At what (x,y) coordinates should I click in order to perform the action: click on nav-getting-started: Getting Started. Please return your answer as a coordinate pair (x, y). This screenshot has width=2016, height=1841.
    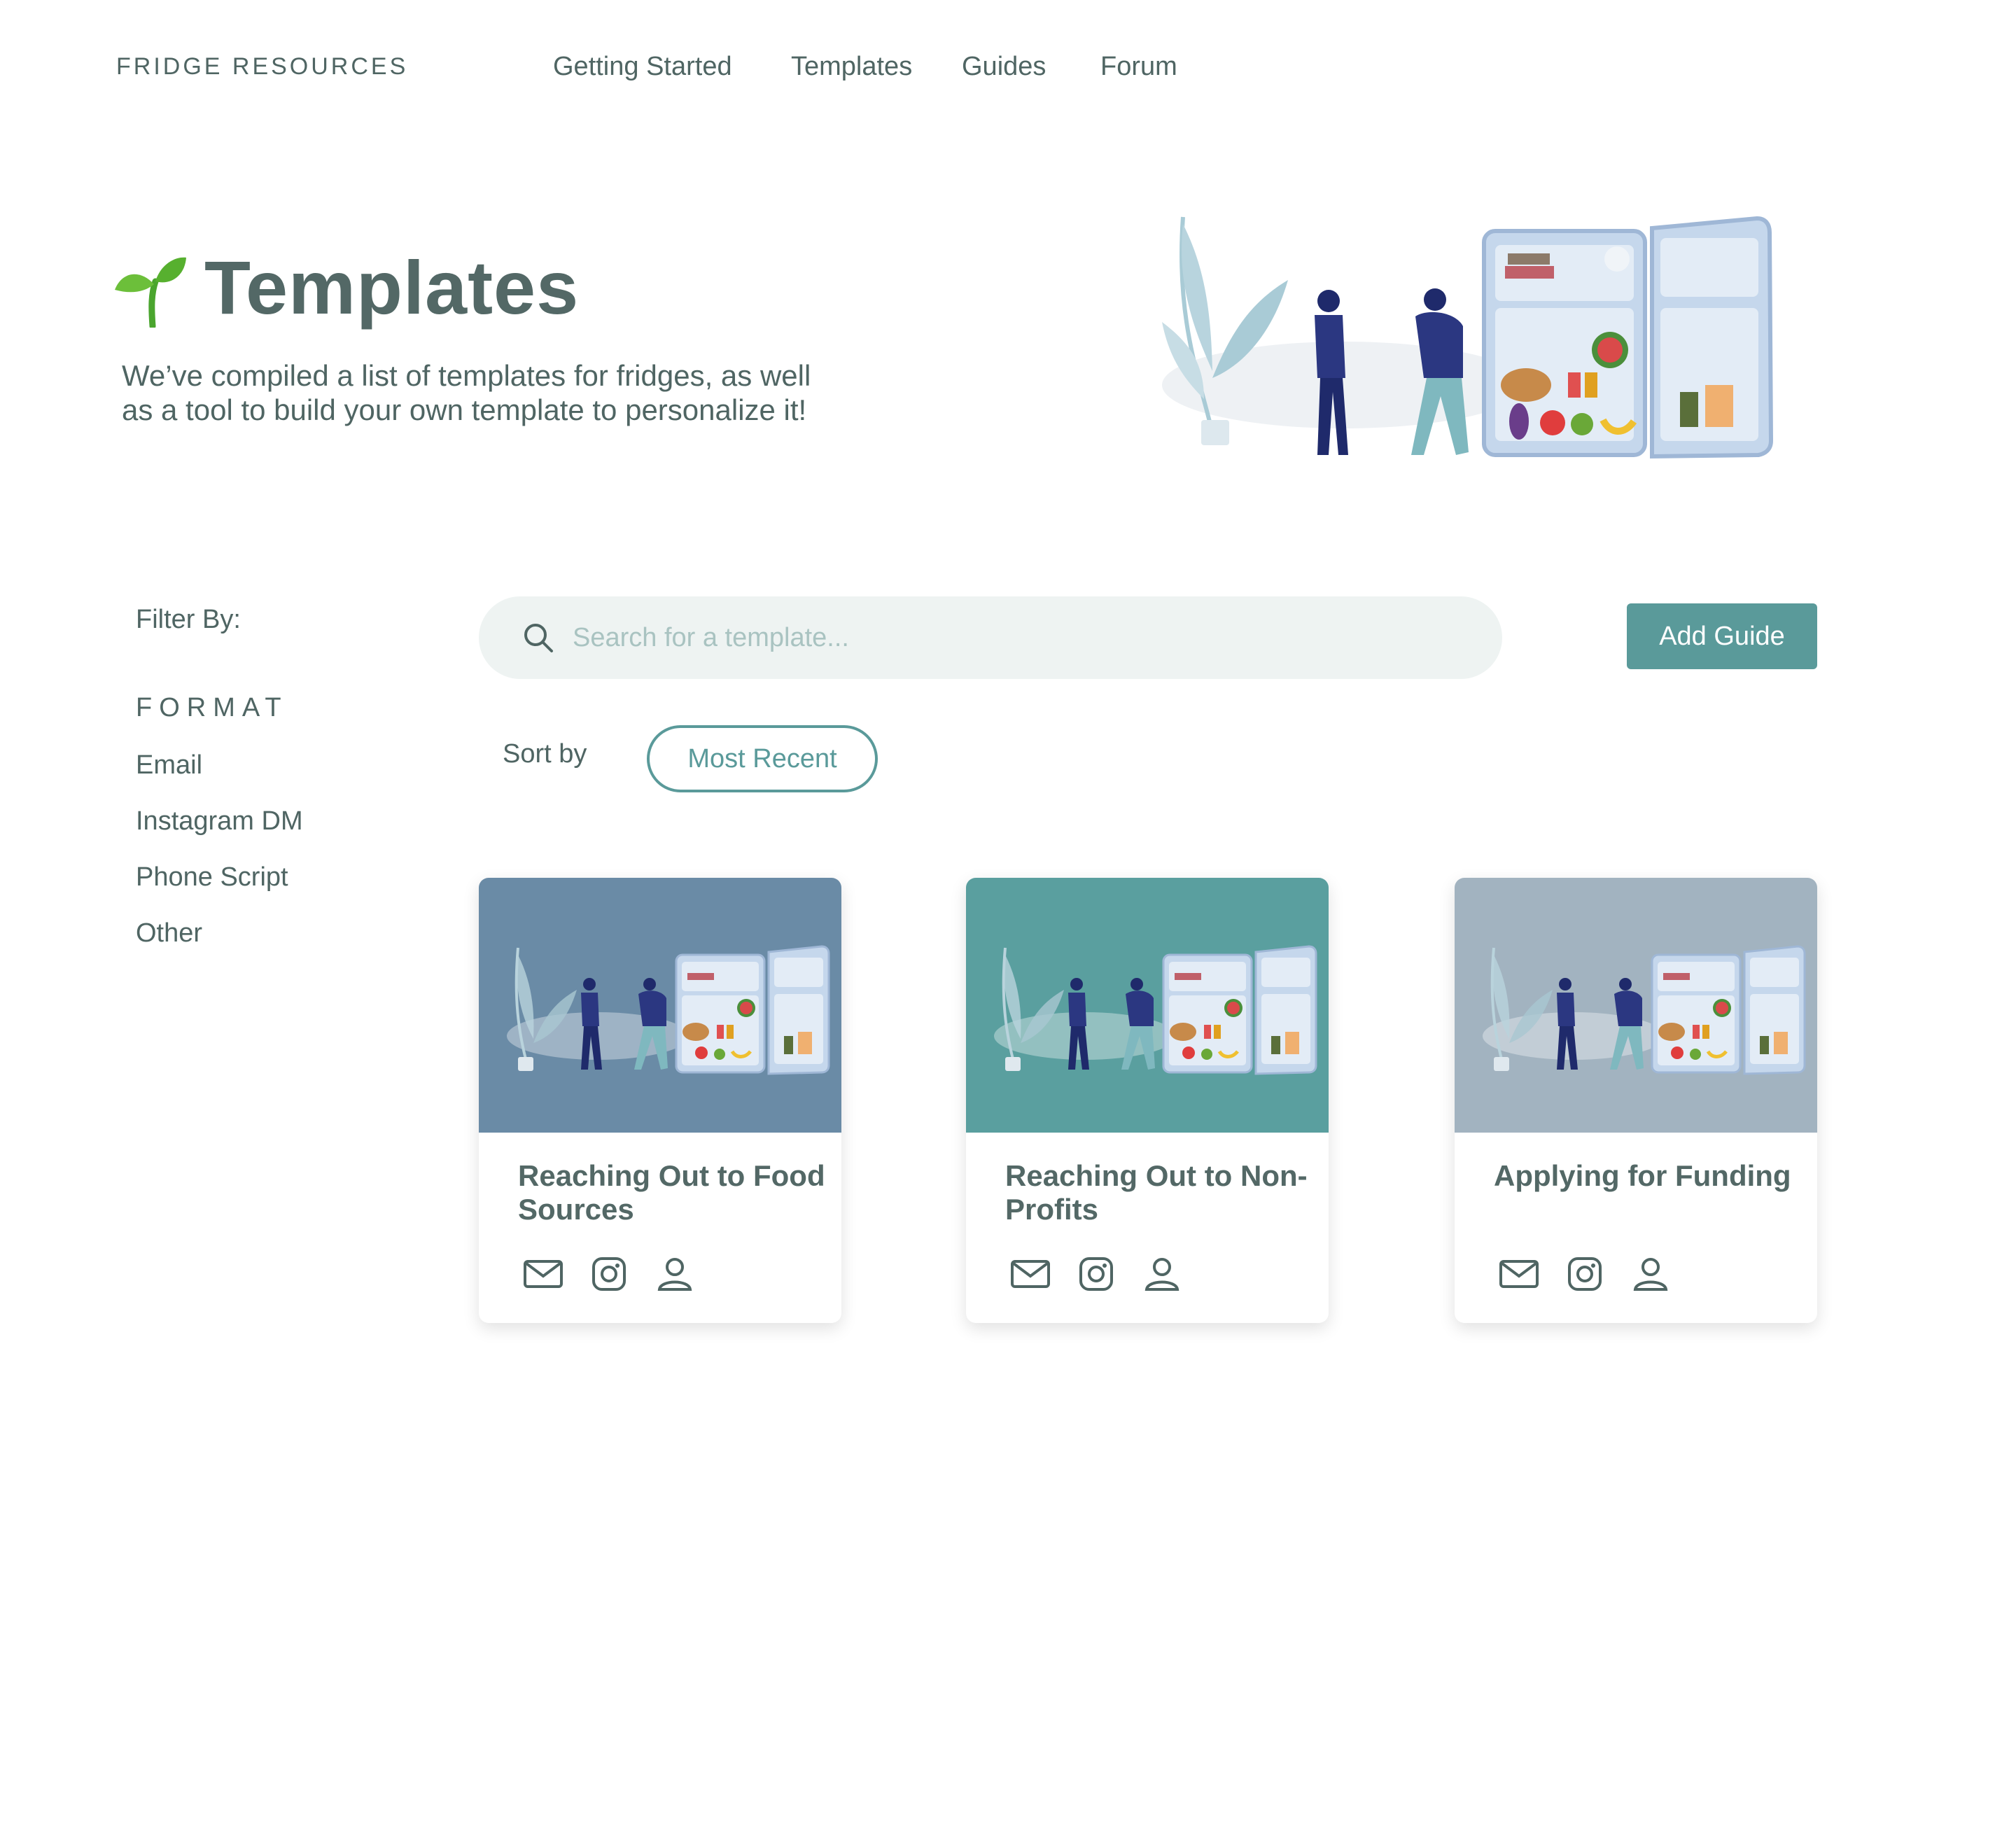
    Looking at the image, I should click on (642, 67).